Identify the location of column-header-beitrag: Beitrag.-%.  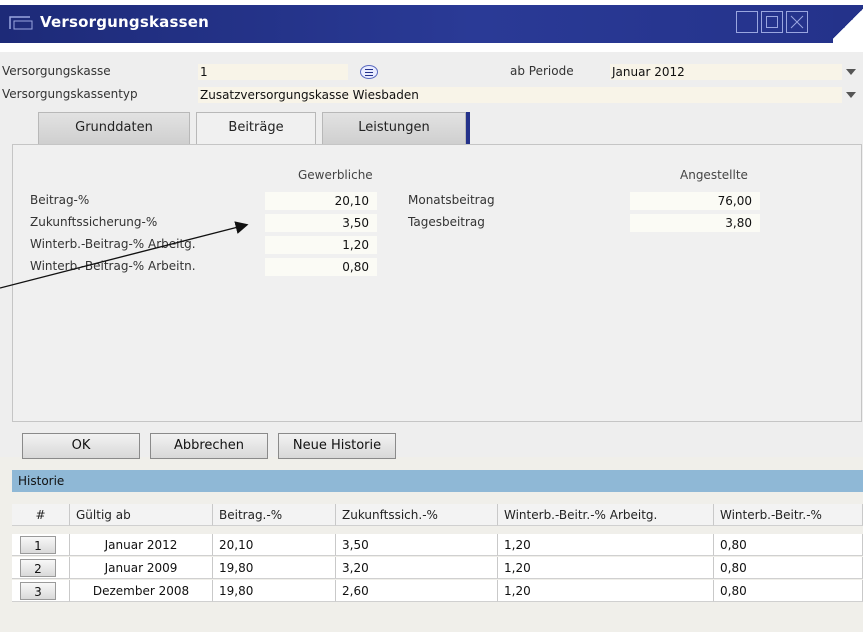
(274, 515).